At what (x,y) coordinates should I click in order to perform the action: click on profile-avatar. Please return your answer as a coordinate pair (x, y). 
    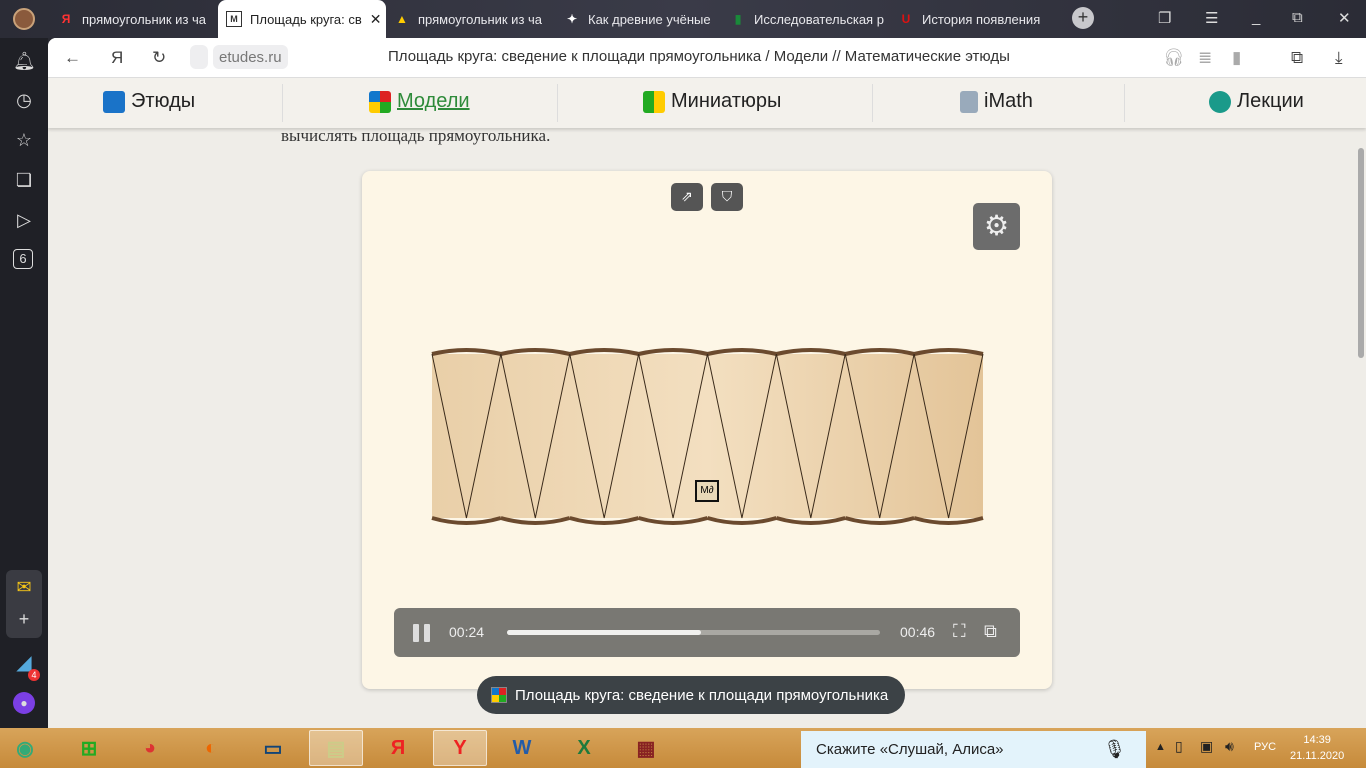
    Looking at the image, I should click on (24, 19).